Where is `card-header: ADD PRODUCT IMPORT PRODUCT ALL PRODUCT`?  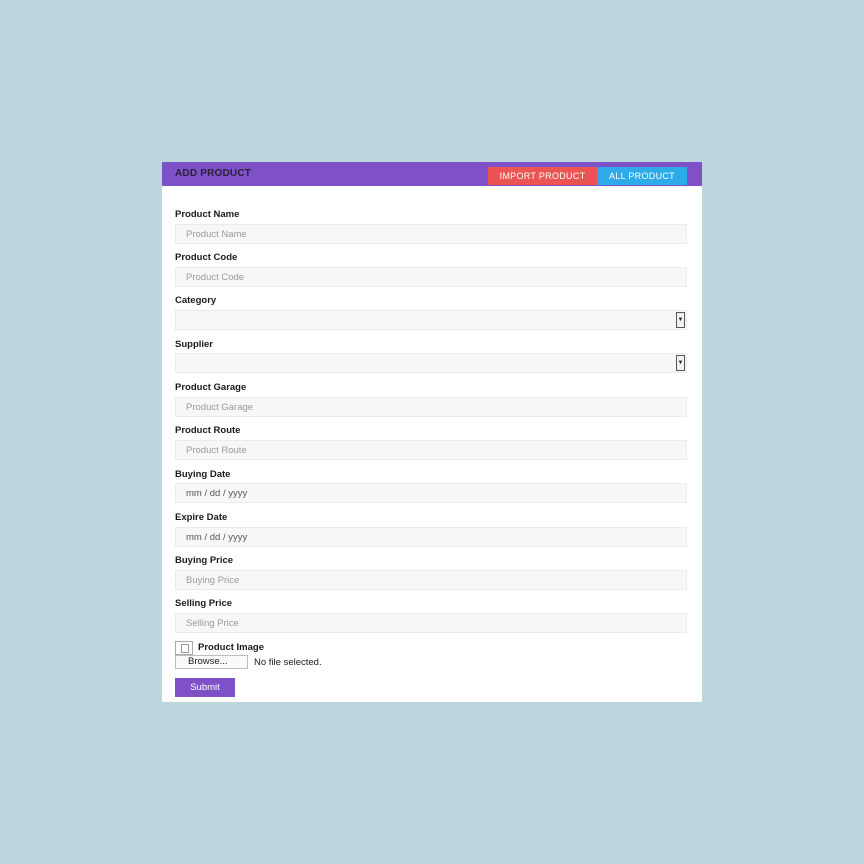 card-header: ADD PRODUCT IMPORT PRODUCT ALL PRODUCT is located at coordinates (432, 174).